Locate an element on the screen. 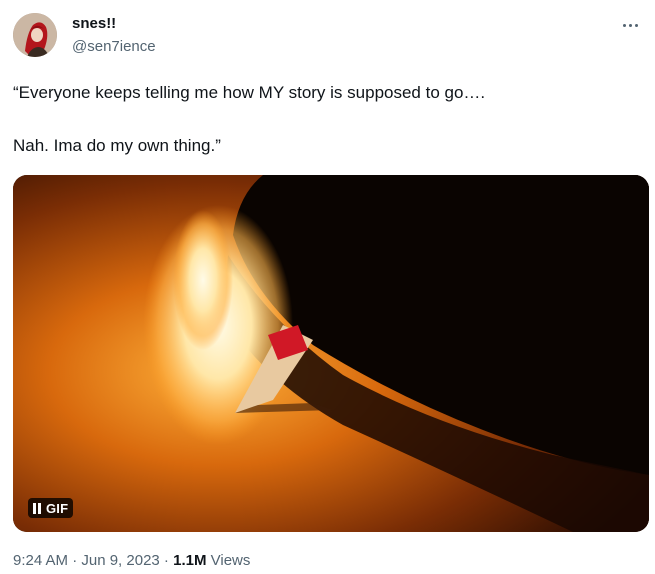 Image resolution: width=655 pixels, height=574 pixels. more-horizontal-icon is located at coordinates (624, 25).